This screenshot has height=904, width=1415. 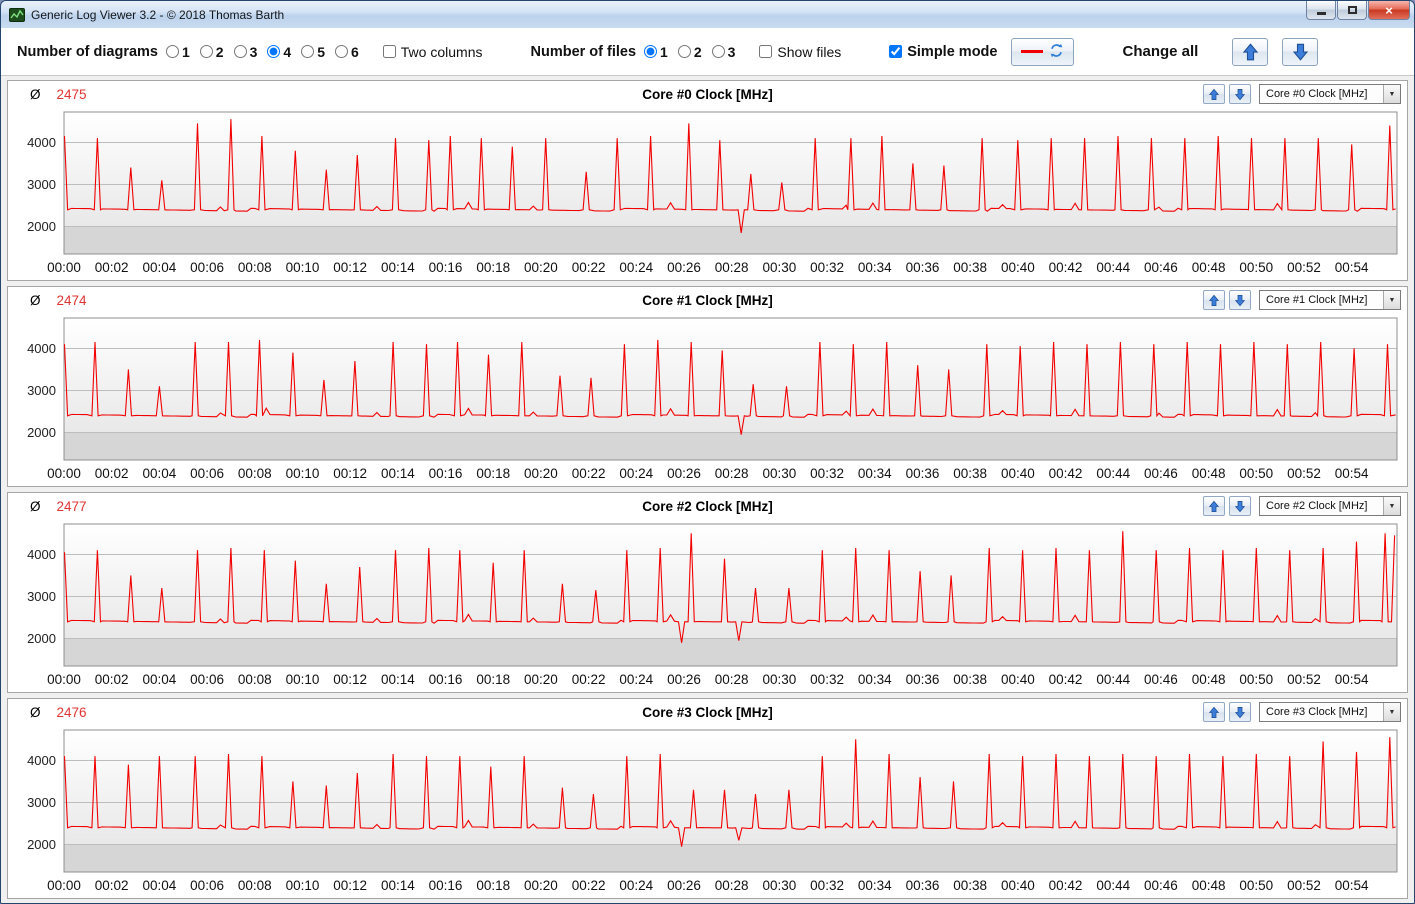 I want to click on svg-text: 00:50, so click(x=1256, y=267).